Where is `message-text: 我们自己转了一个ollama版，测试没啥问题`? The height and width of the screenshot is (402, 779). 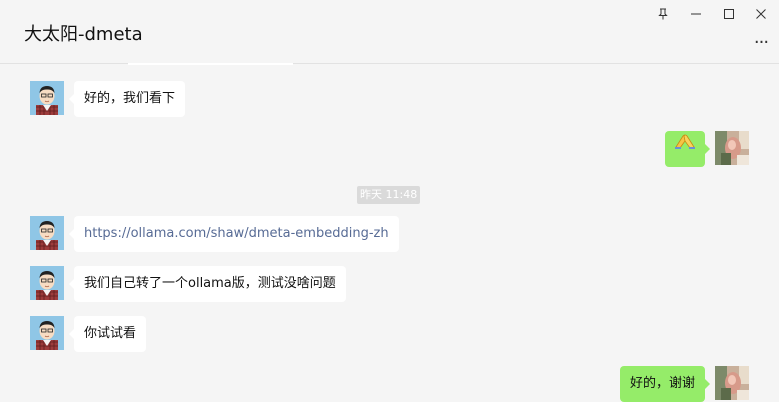
message-text: 我们自己转了一个ollama版，测试没啥问题 is located at coordinates (210, 283).